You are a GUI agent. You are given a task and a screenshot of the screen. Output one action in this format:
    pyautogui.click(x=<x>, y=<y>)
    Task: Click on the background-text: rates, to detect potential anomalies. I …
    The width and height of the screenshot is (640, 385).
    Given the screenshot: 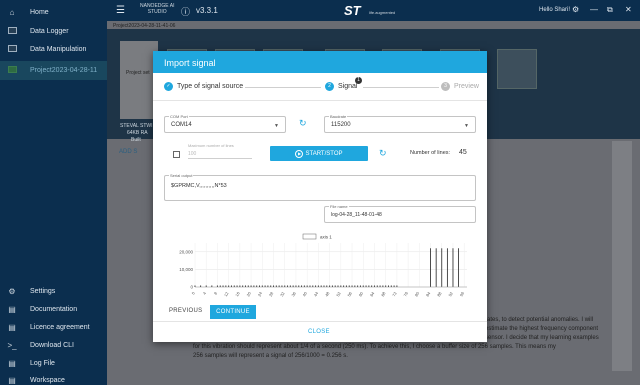 What is the action you would take?
    pyautogui.click(x=542, y=329)
    